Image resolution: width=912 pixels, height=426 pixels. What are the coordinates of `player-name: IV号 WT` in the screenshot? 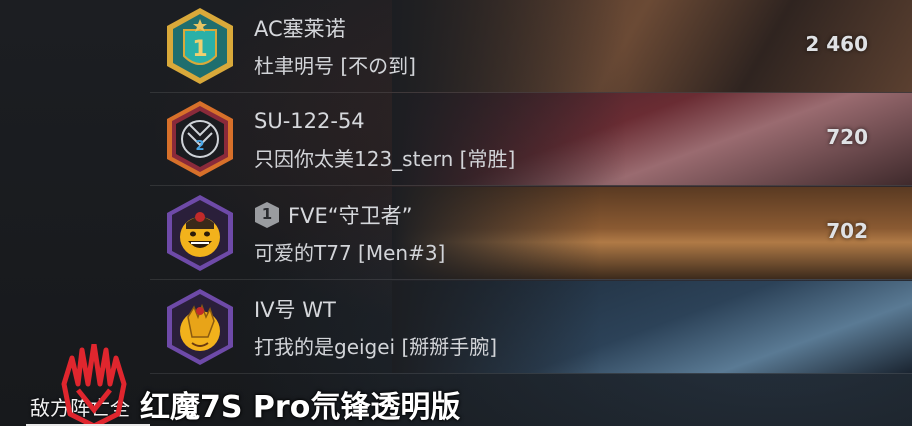 It's located at (295, 310).